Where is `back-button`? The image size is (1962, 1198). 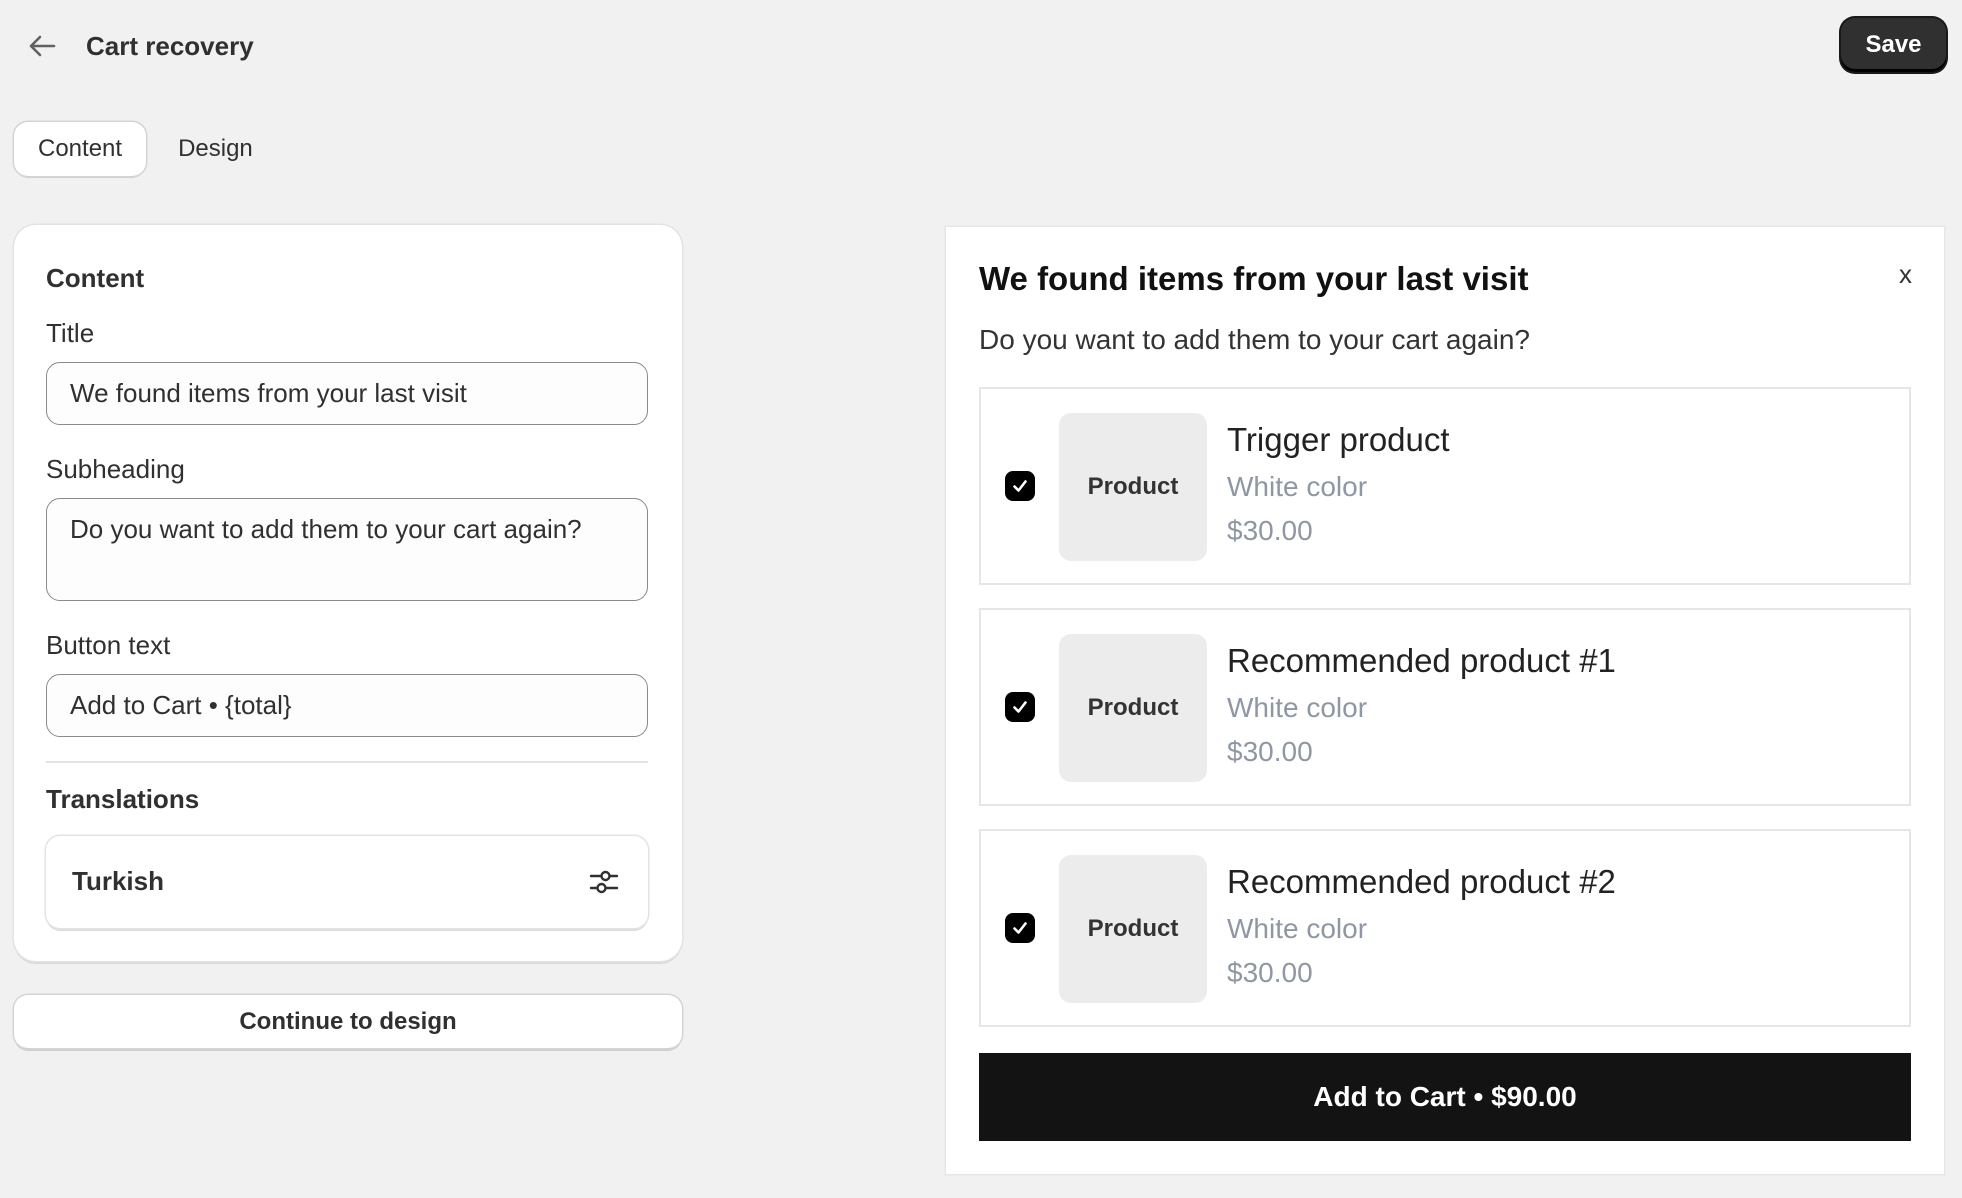 back-button is located at coordinates (42, 46).